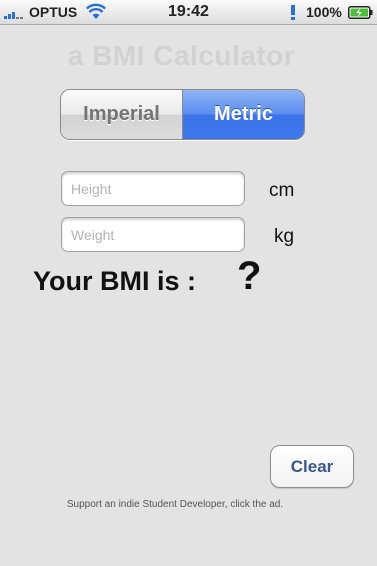 The width and height of the screenshot is (377, 566). Describe the element at coordinates (282, 190) in the screenshot. I see `height-unit-label: cm` at that location.